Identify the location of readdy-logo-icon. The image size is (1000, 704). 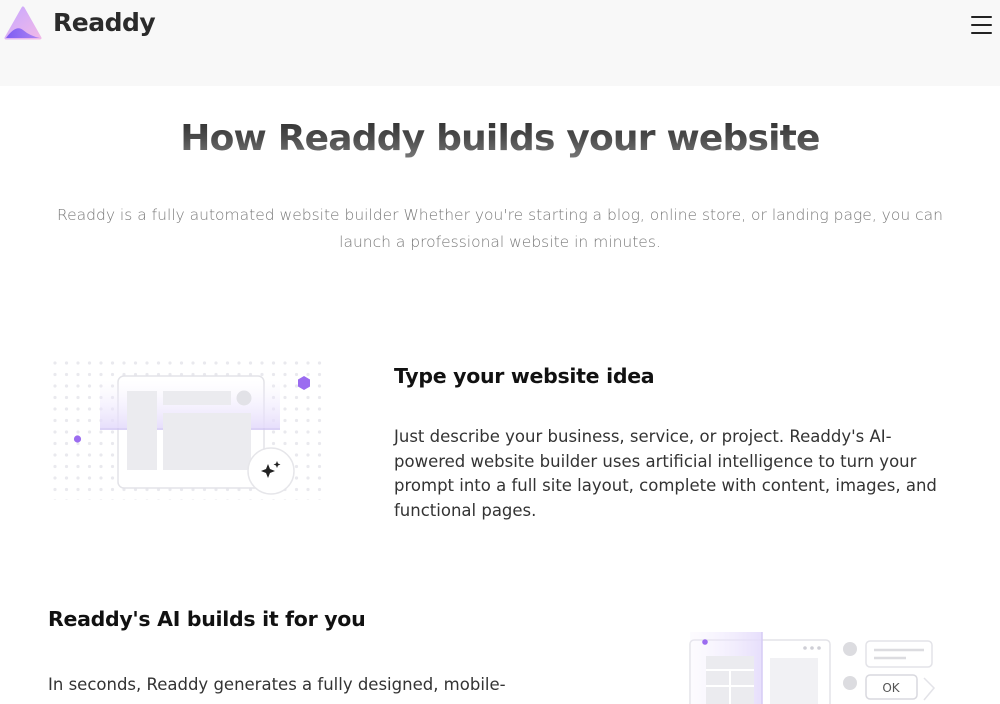
(23, 24).